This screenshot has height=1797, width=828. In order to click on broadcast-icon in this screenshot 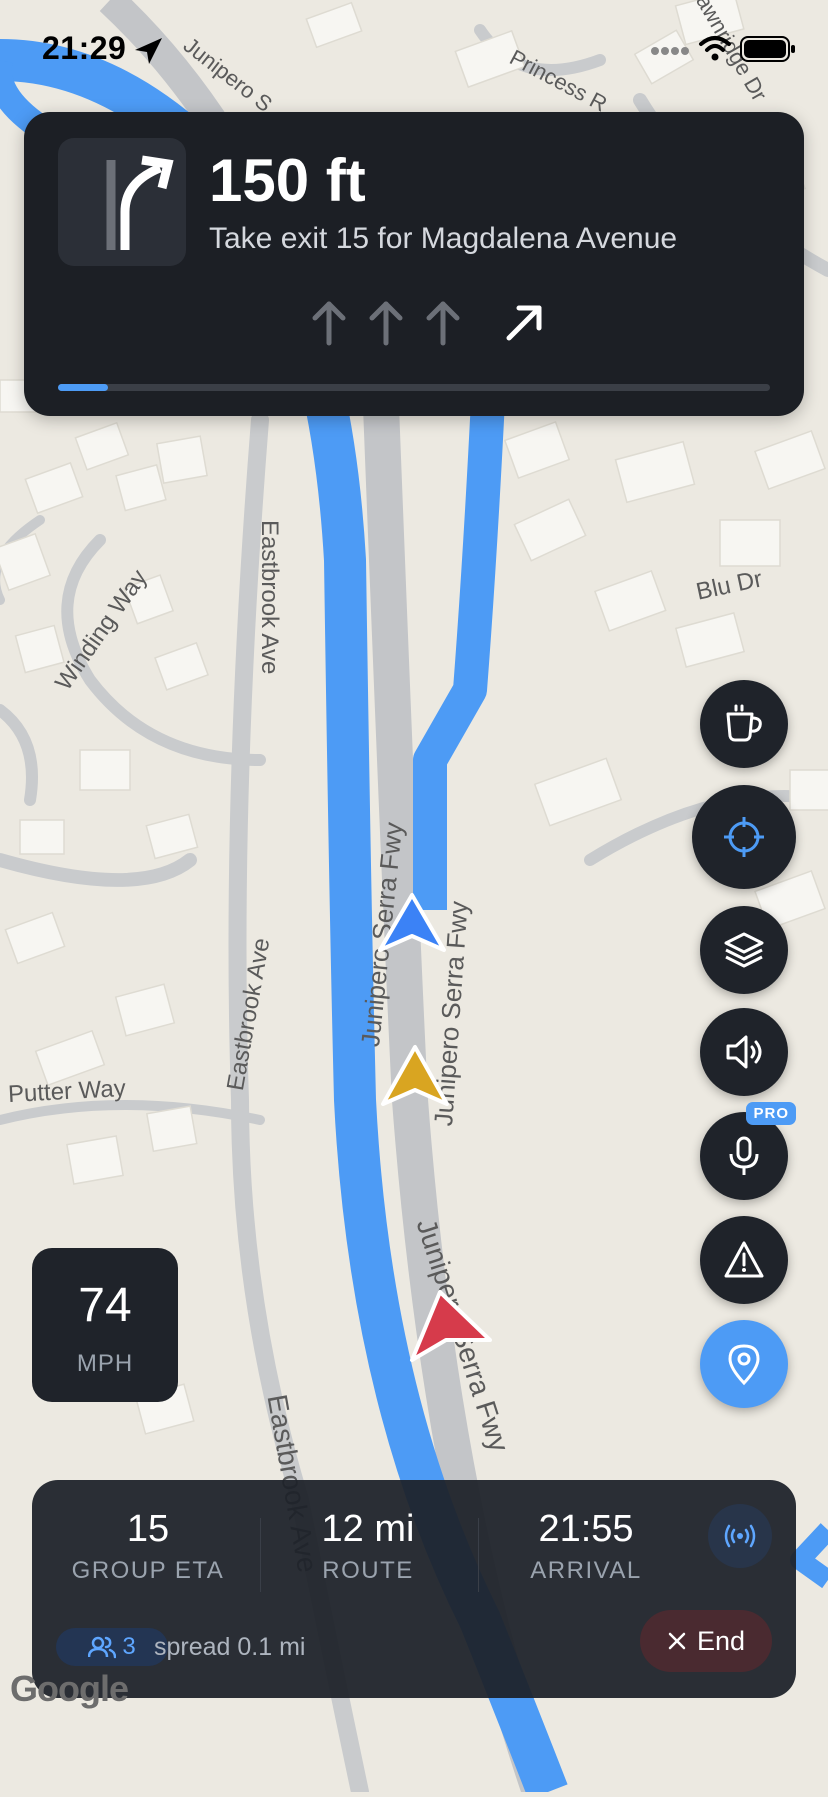, I will do `click(740, 1536)`.